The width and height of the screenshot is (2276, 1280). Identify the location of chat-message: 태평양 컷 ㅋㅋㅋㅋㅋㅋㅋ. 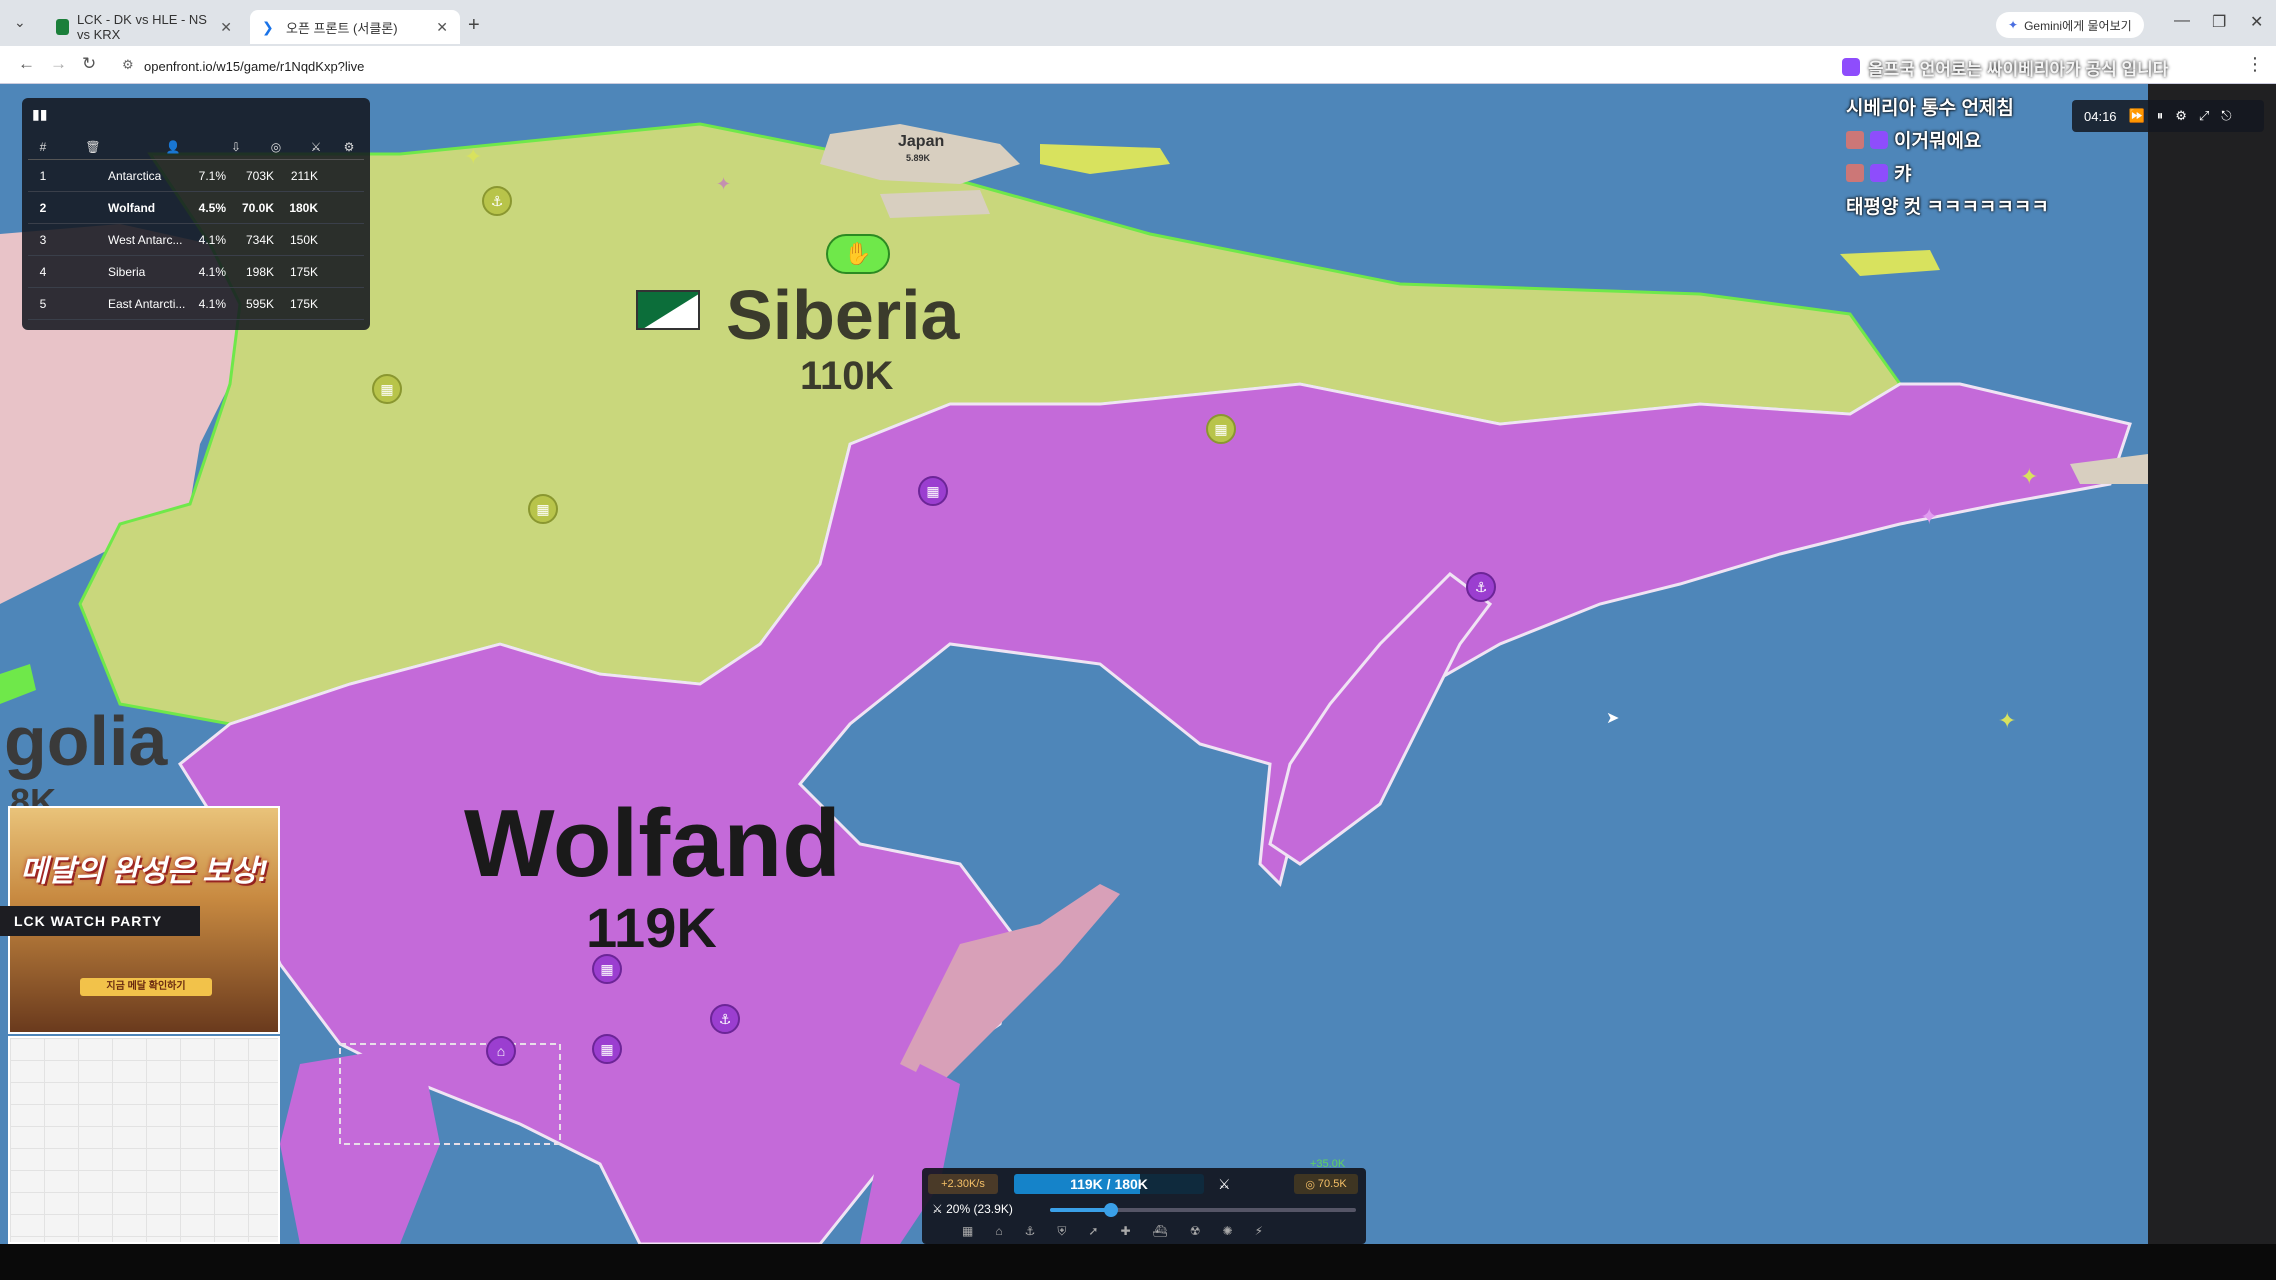
(2006, 205).